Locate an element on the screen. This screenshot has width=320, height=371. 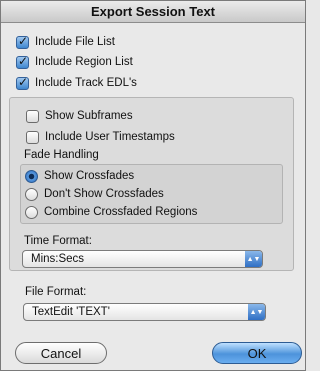
show-crossfades-radio: Show Crossfades is located at coordinates (79, 176).